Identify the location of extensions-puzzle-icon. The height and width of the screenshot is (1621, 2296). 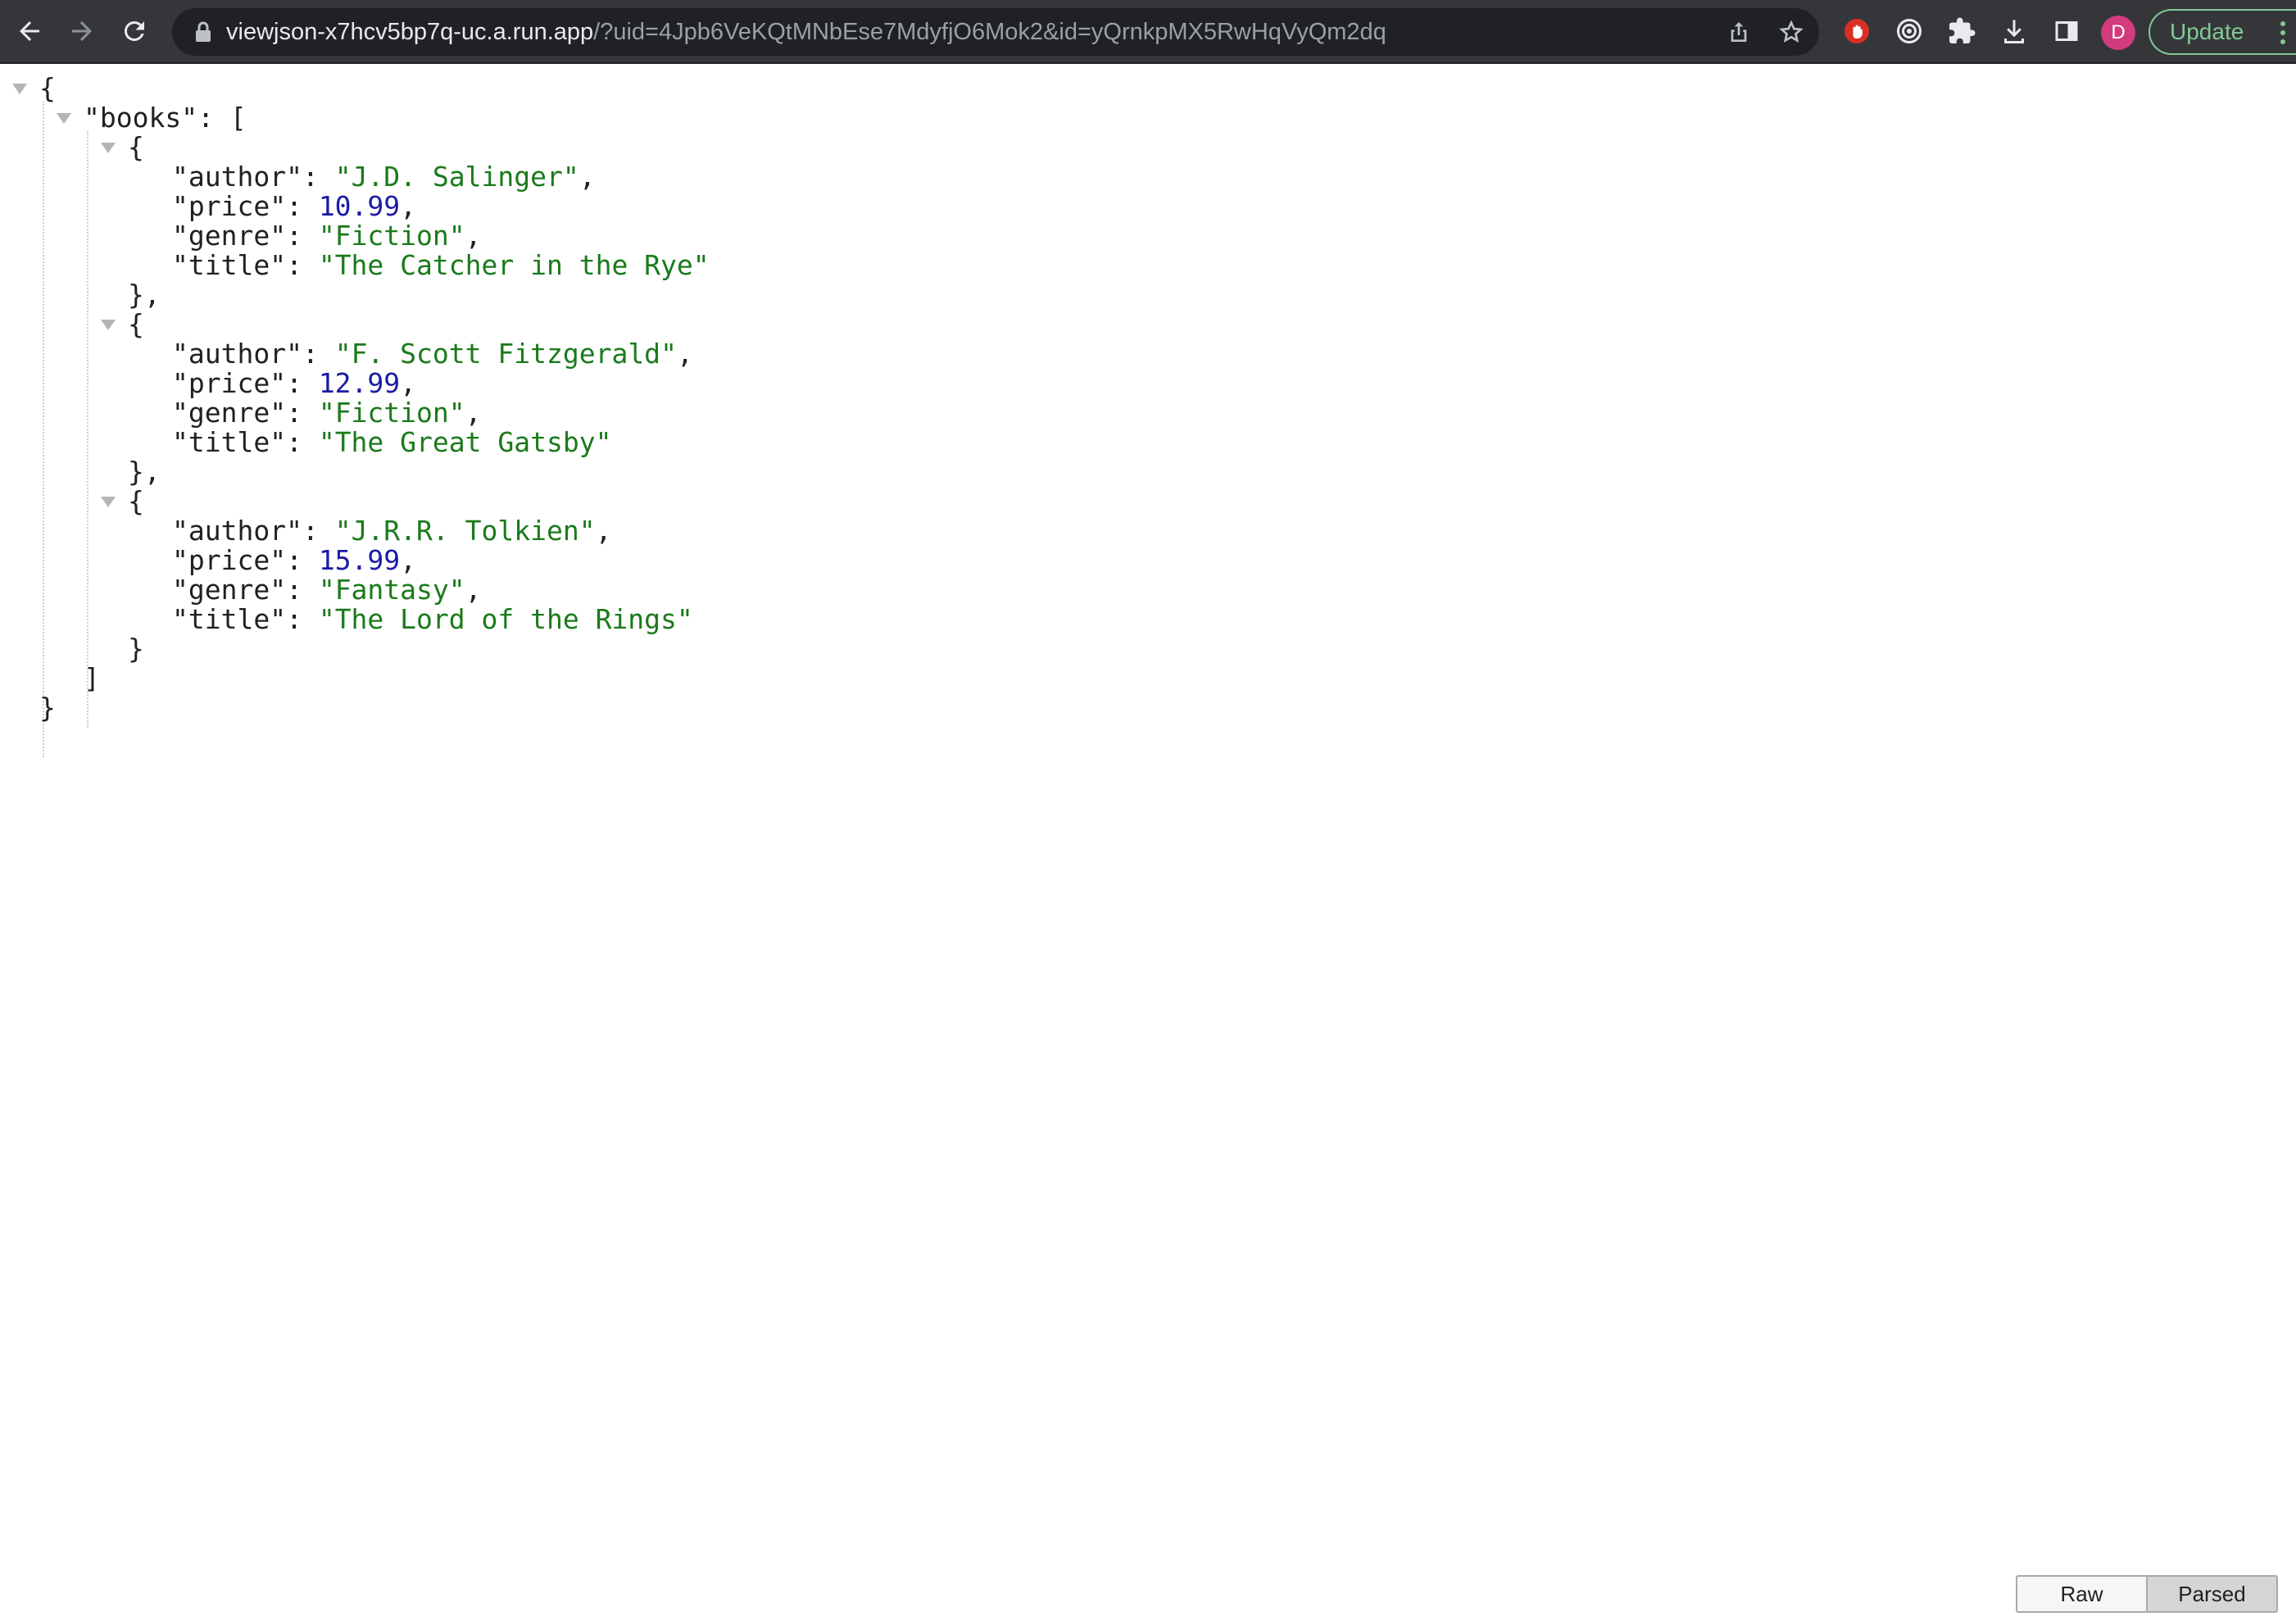
(1962, 30).